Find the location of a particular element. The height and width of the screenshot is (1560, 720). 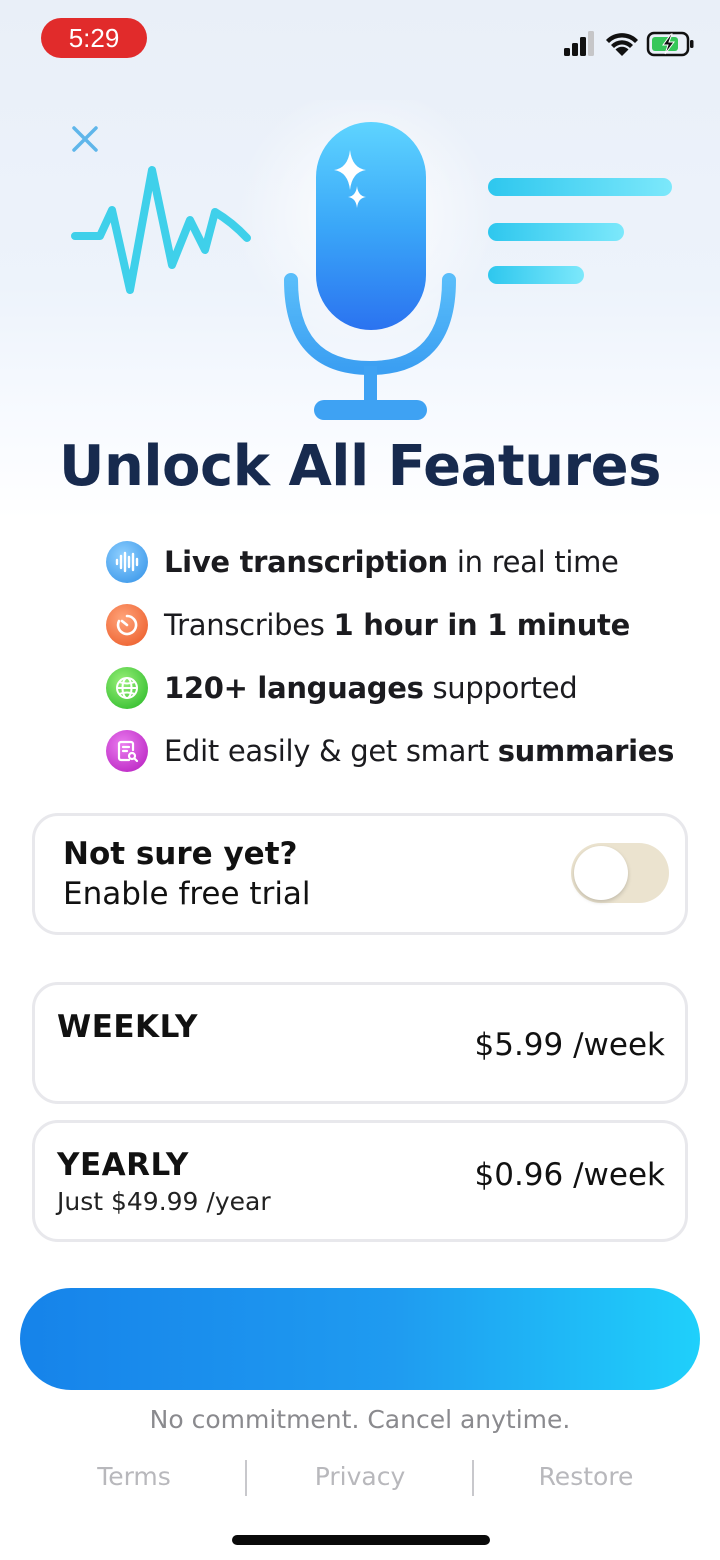

cellular-signal-icon is located at coordinates (579, 43).